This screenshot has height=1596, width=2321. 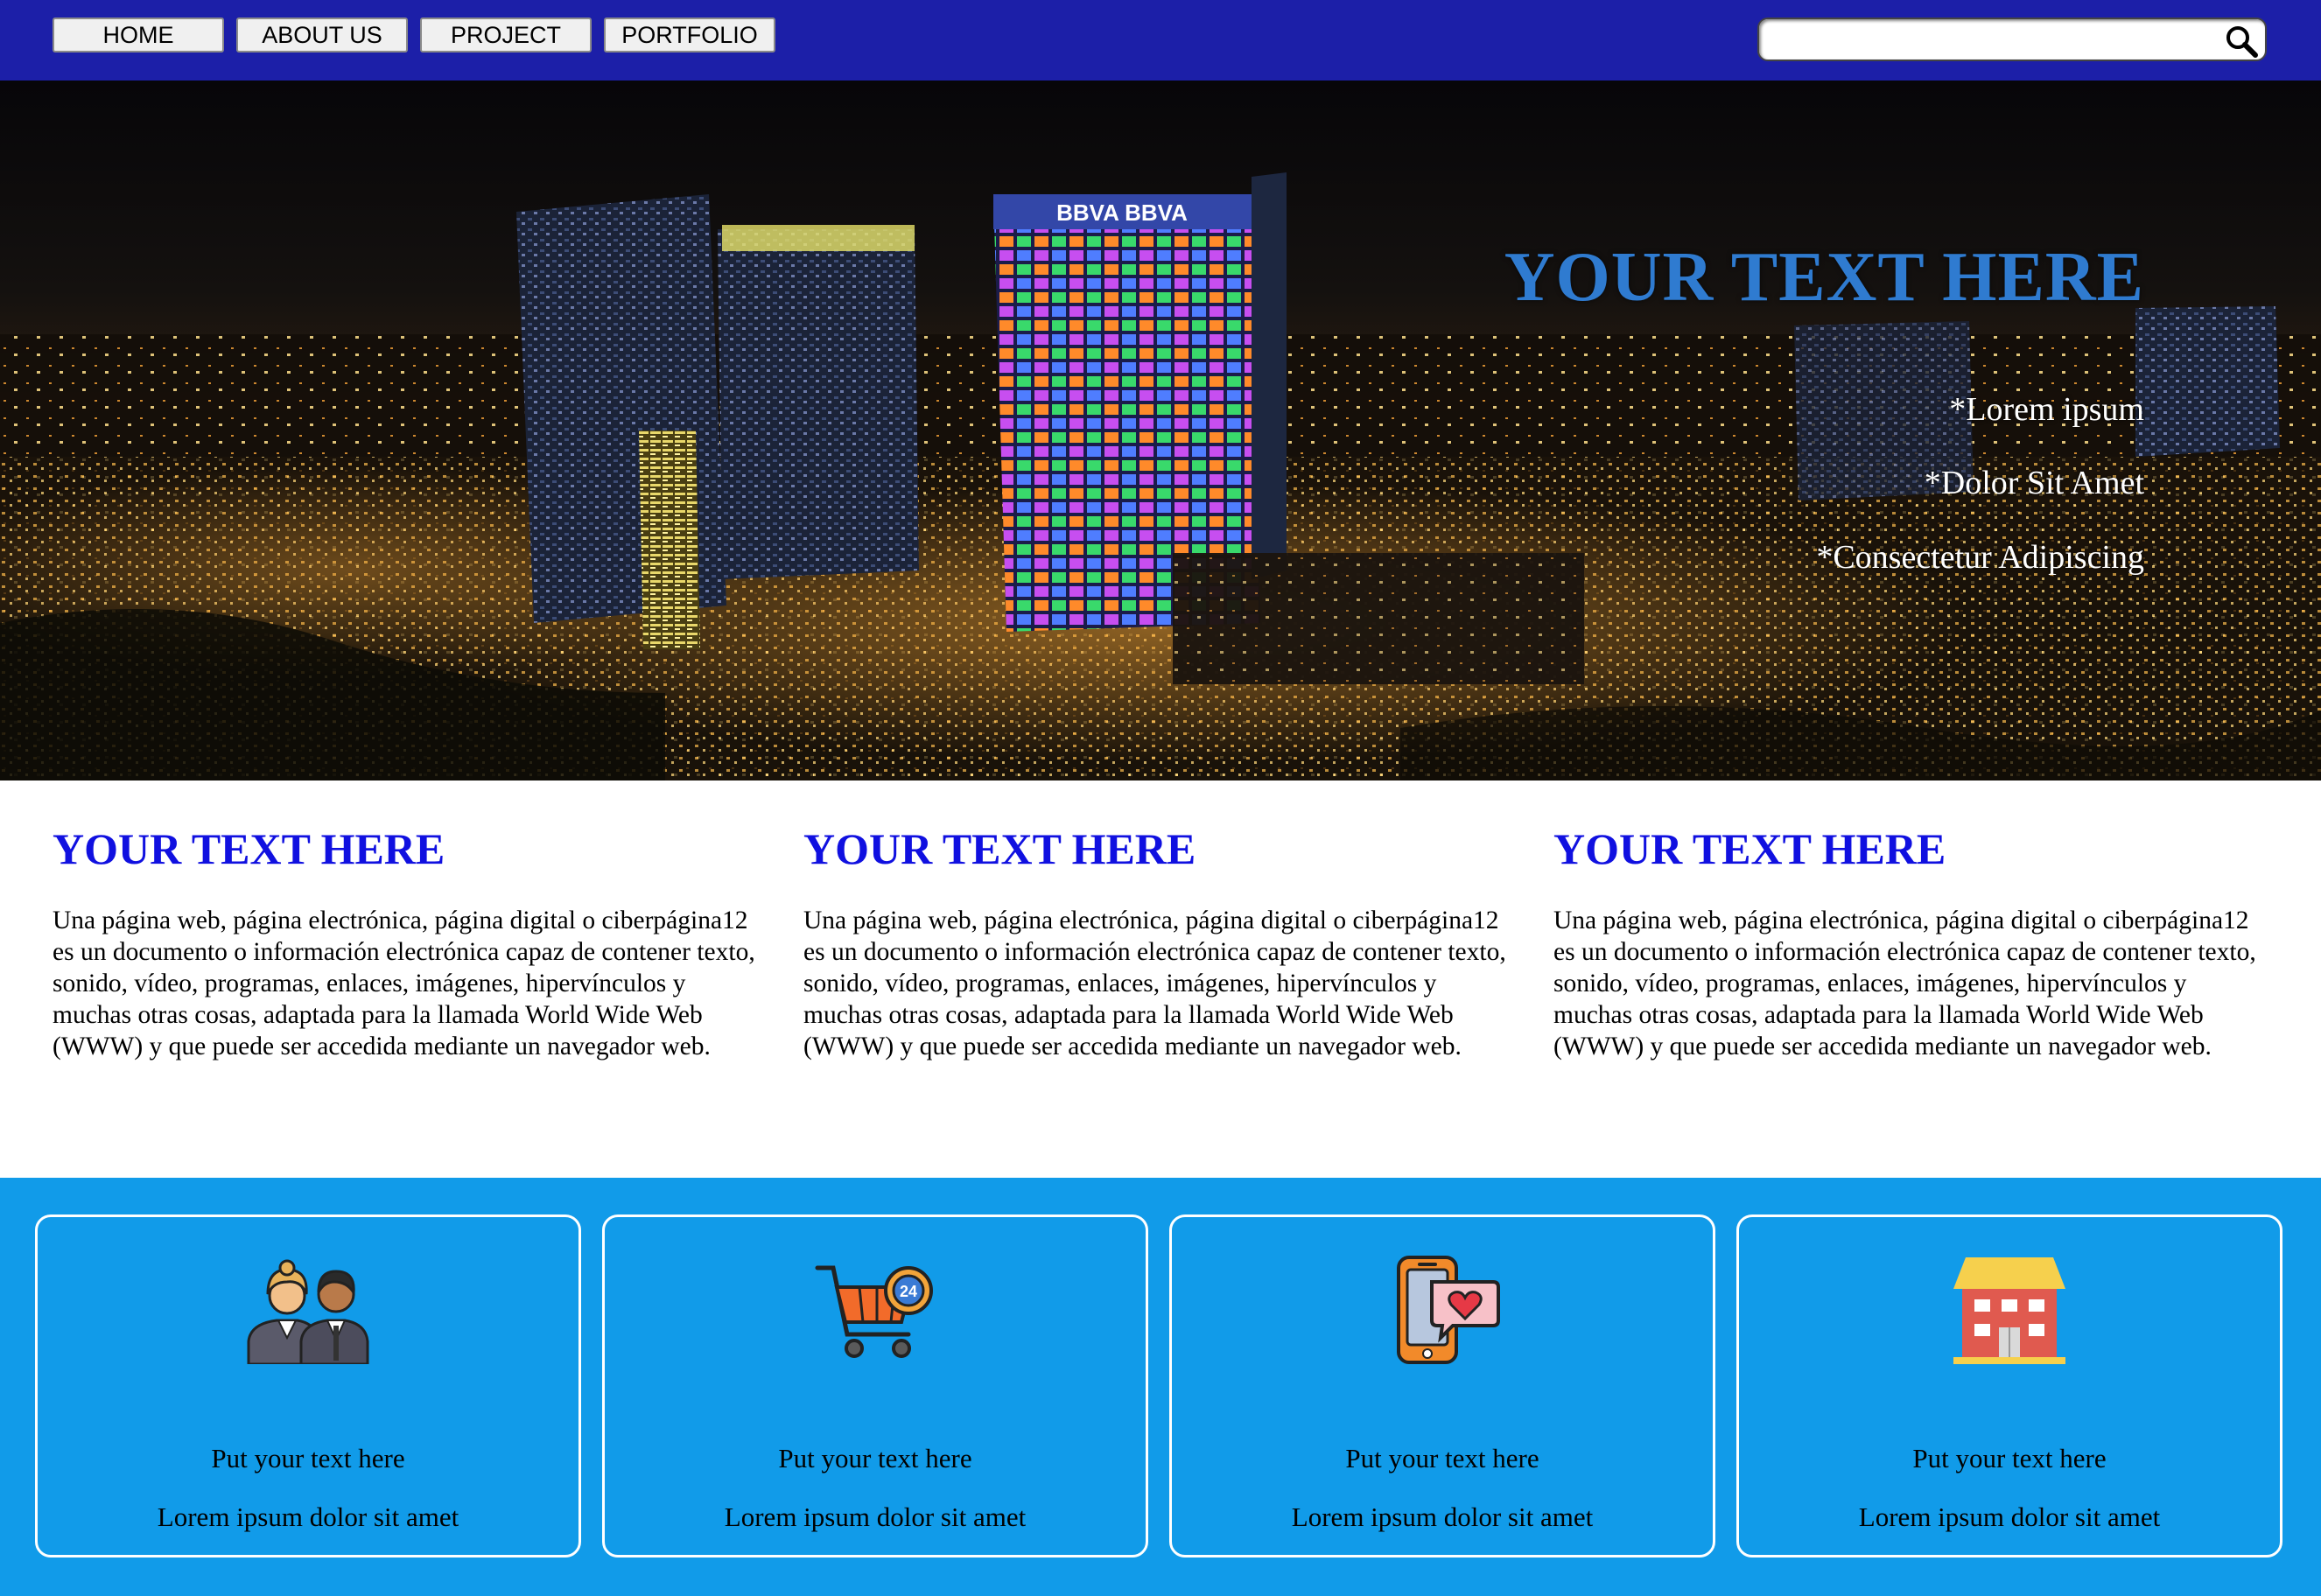 I want to click on nav-project-button: PROJECT, so click(x=506, y=35).